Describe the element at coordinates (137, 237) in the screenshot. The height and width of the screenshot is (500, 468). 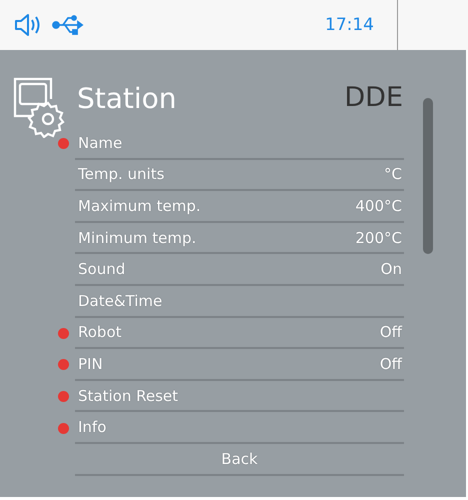
I see `item-label: Minimum temp.` at that location.